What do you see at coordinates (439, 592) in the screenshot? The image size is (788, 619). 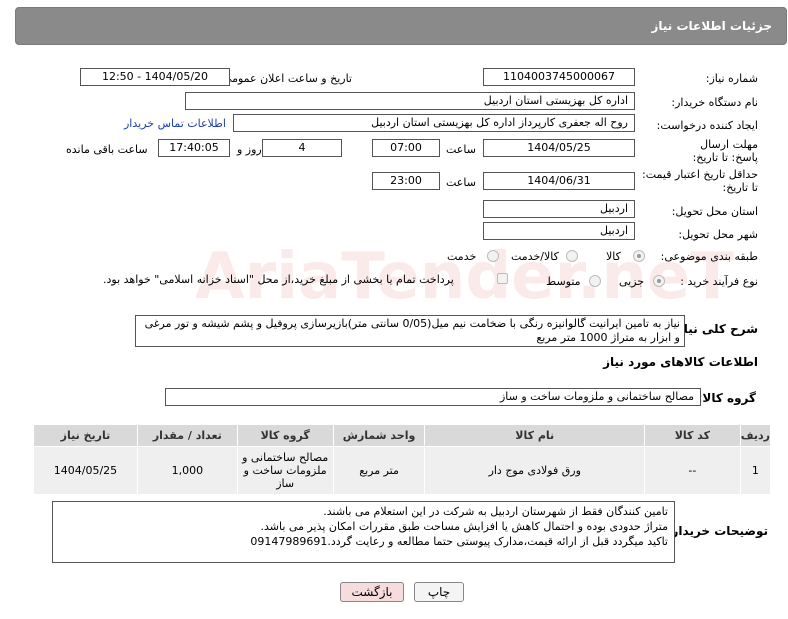 I see `print-button: چاپ` at bounding box center [439, 592].